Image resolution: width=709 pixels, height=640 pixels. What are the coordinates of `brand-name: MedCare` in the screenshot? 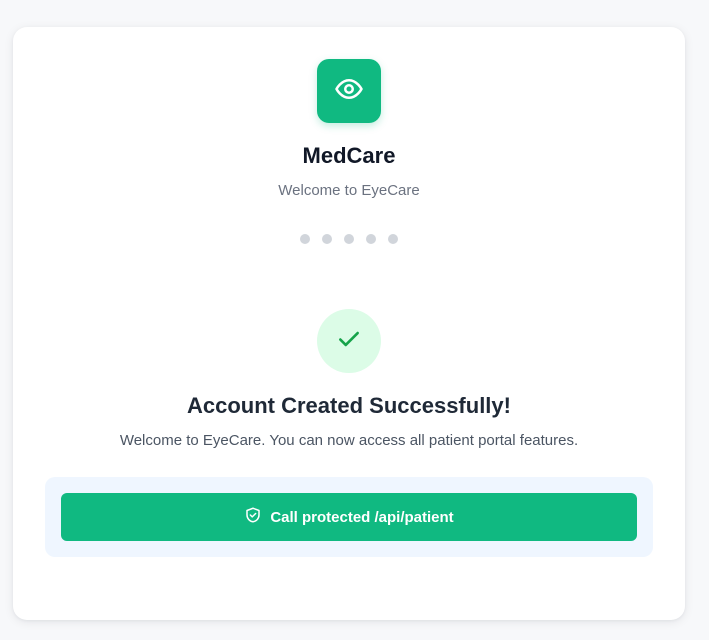 It's located at (349, 155).